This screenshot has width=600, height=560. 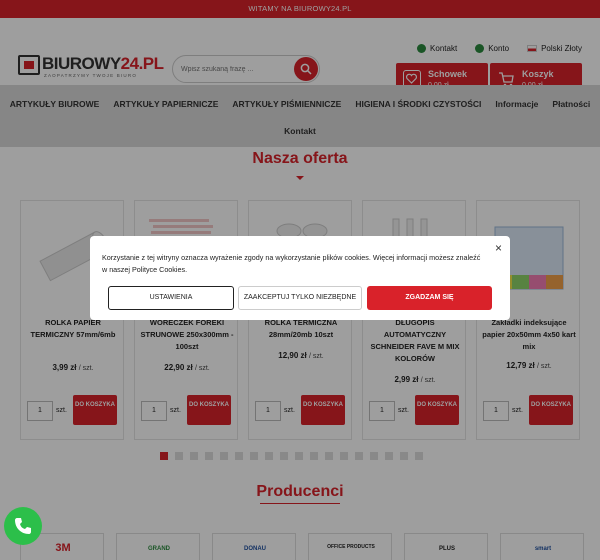 I want to click on cookie-settings-button: USTAWIENIA, so click(x=171, y=298).